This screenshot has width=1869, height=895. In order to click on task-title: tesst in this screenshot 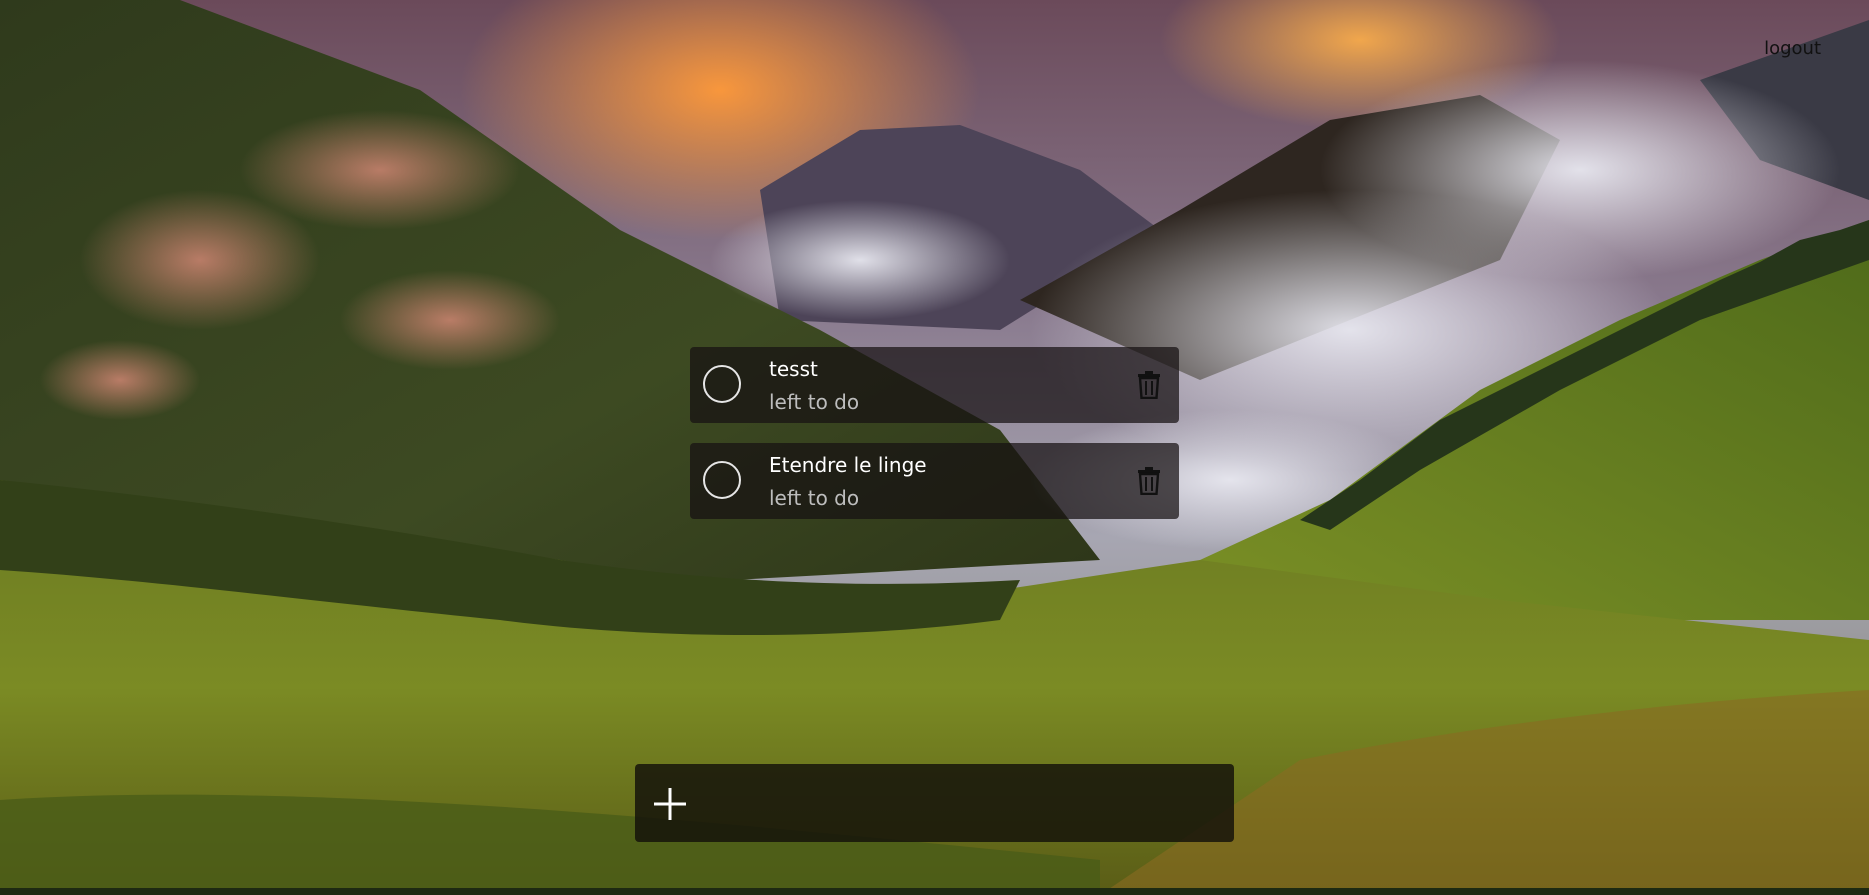, I will do `click(793, 369)`.